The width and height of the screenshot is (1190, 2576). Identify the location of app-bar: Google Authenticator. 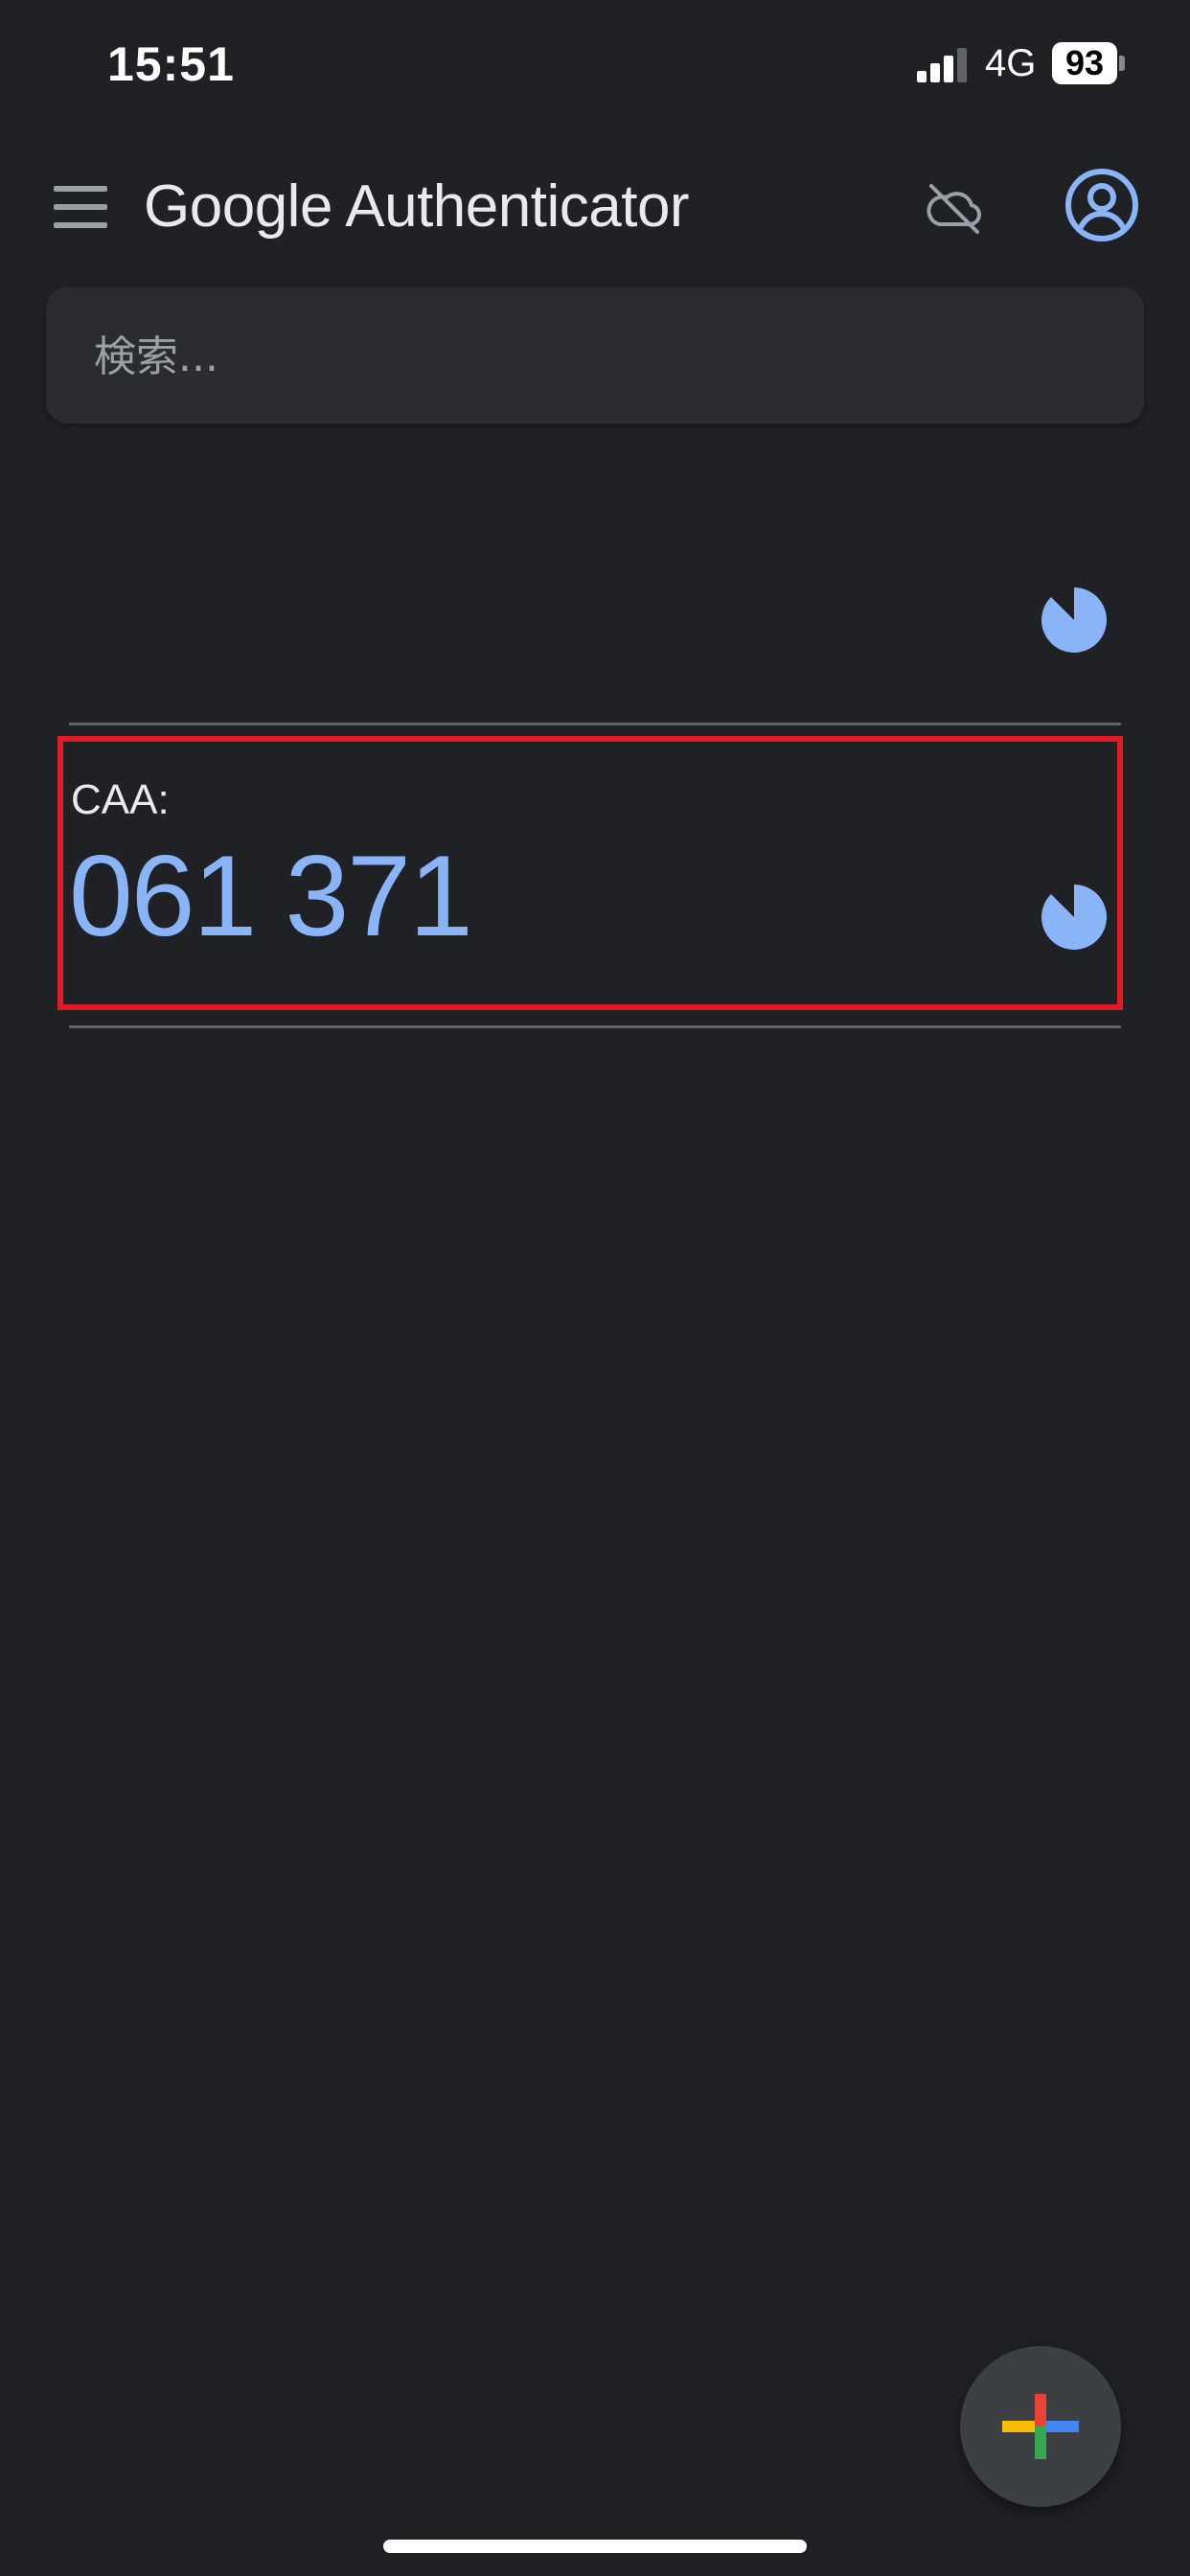
(595, 211).